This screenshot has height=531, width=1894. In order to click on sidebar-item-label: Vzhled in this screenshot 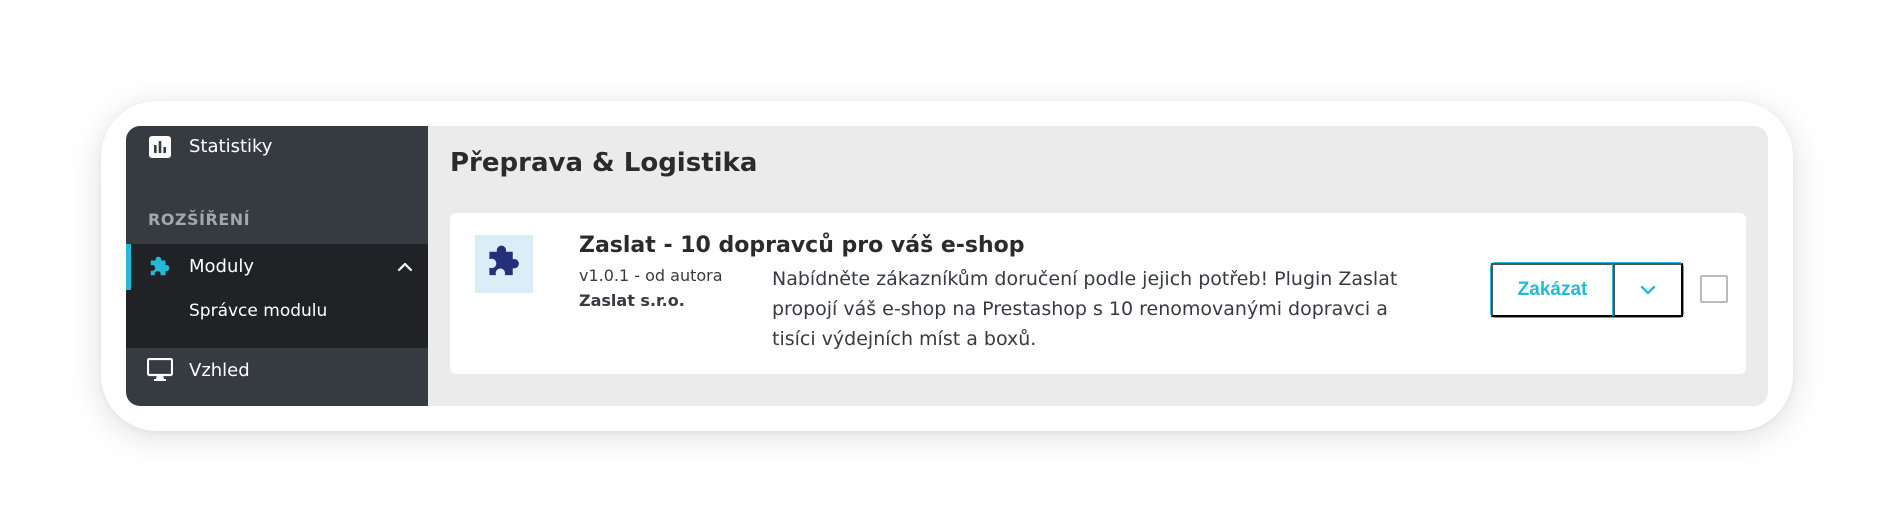, I will do `click(219, 370)`.